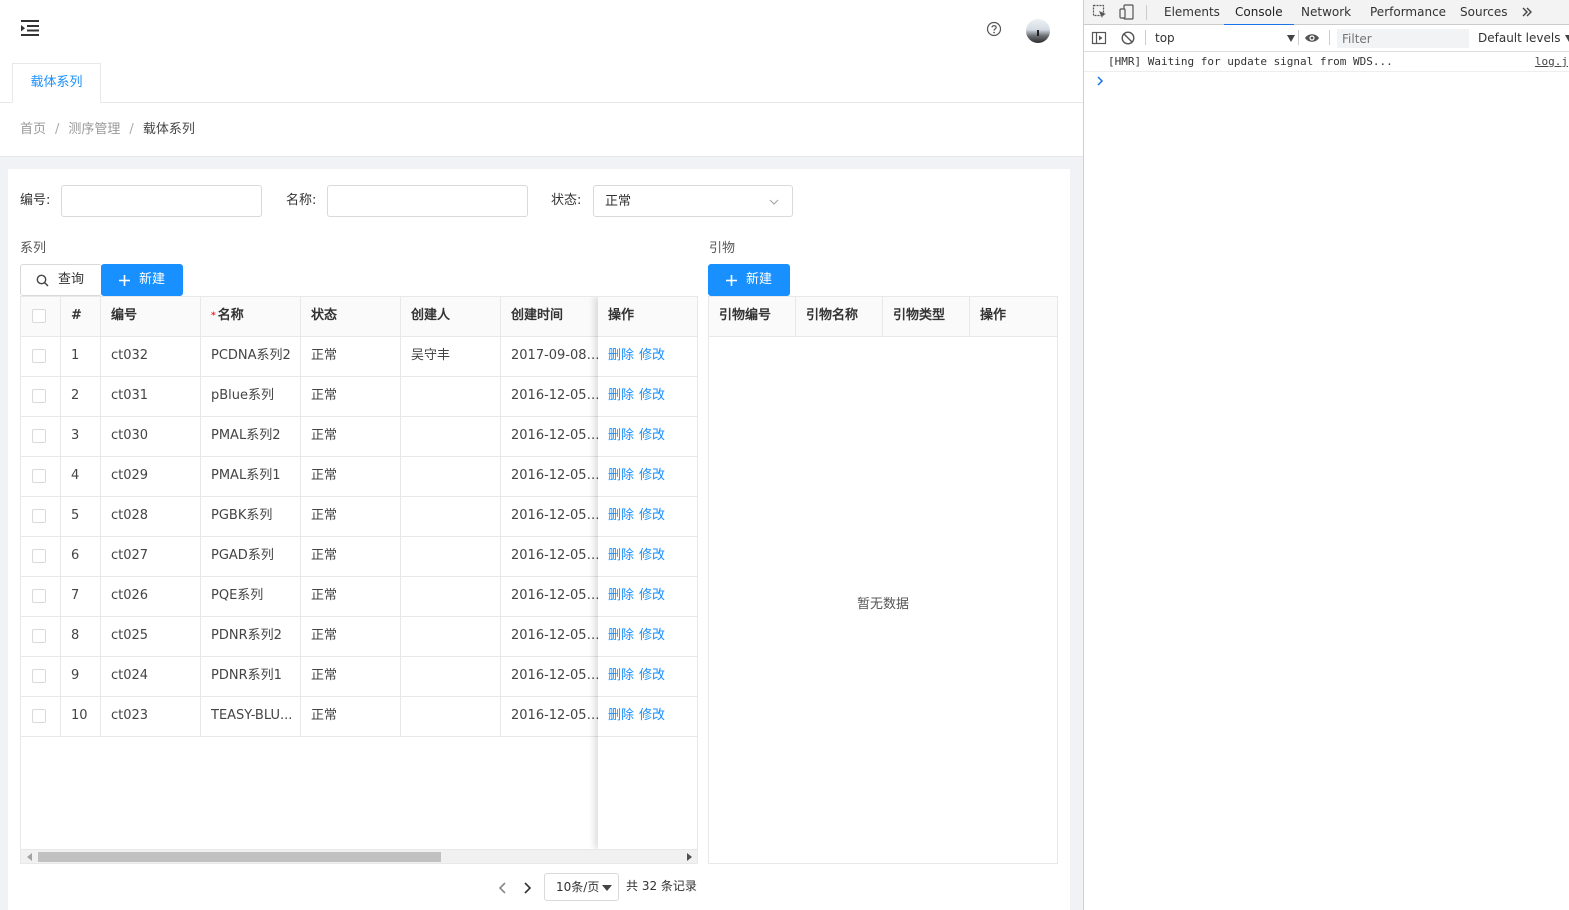  What do you see at coordinates (1128, 38) in the screenshot?
I see `clear-console-icon` at bounding box center [1128, 38].